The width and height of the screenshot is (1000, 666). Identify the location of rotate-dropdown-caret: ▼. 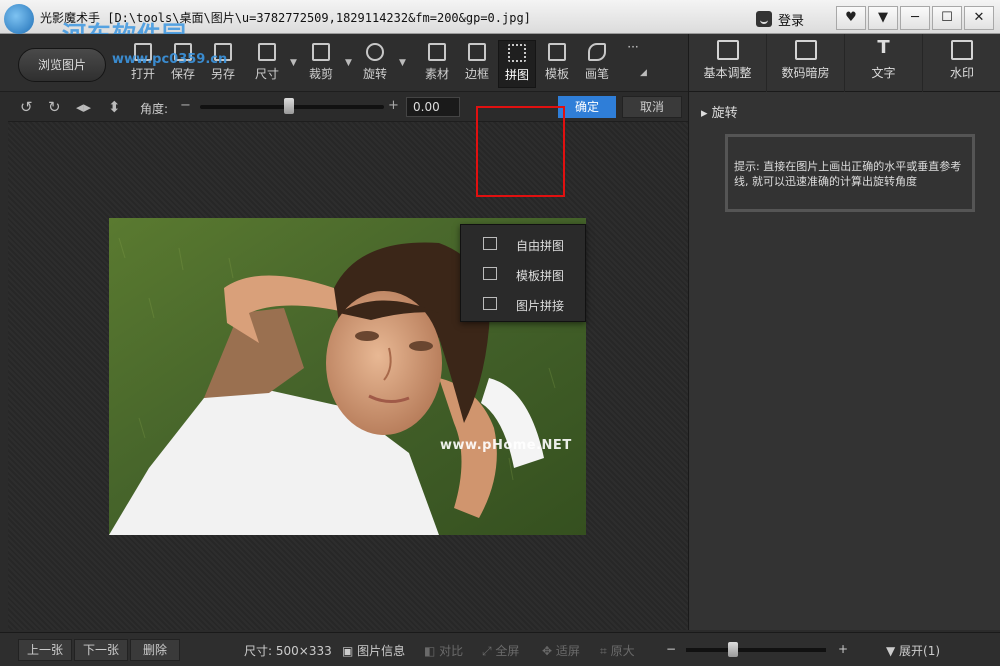
(402, 63).